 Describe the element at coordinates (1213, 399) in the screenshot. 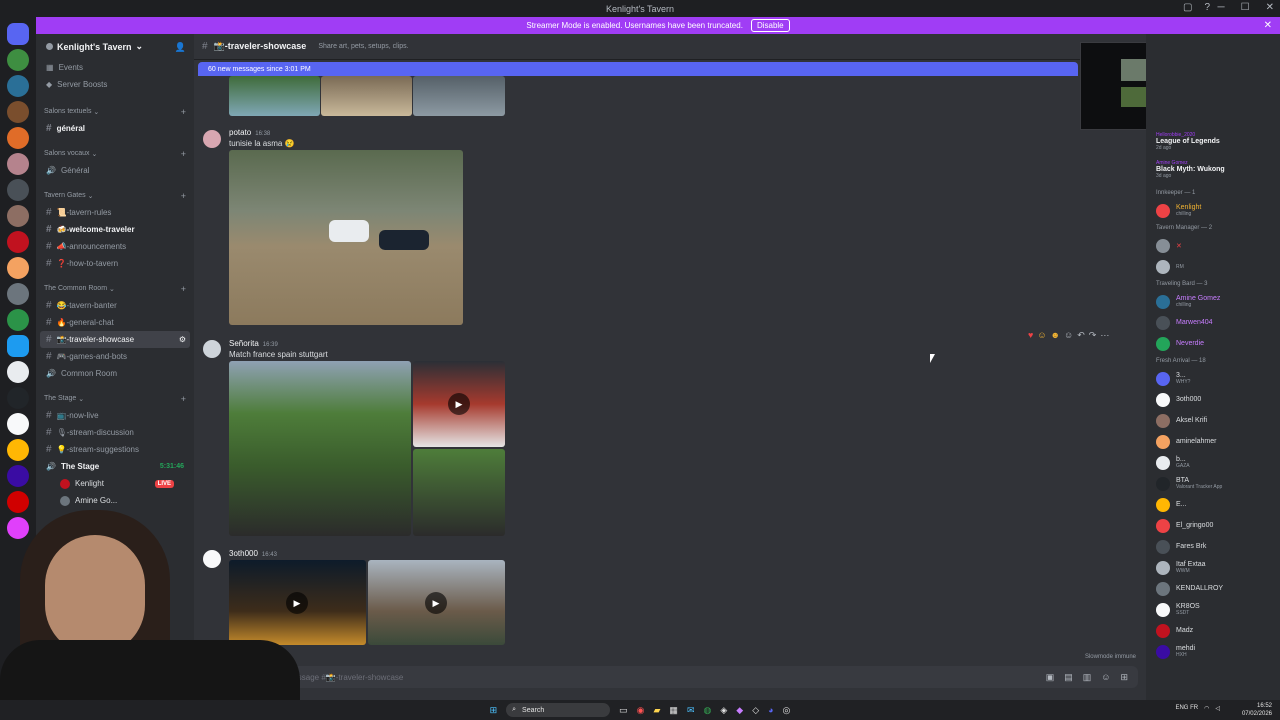

I see `member-item: 3oth000` at that location.